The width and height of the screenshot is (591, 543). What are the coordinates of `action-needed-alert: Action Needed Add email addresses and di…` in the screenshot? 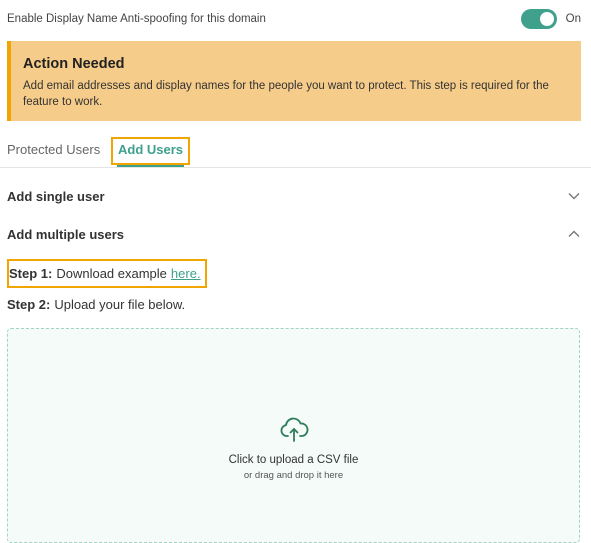 It's located at (294, 81).